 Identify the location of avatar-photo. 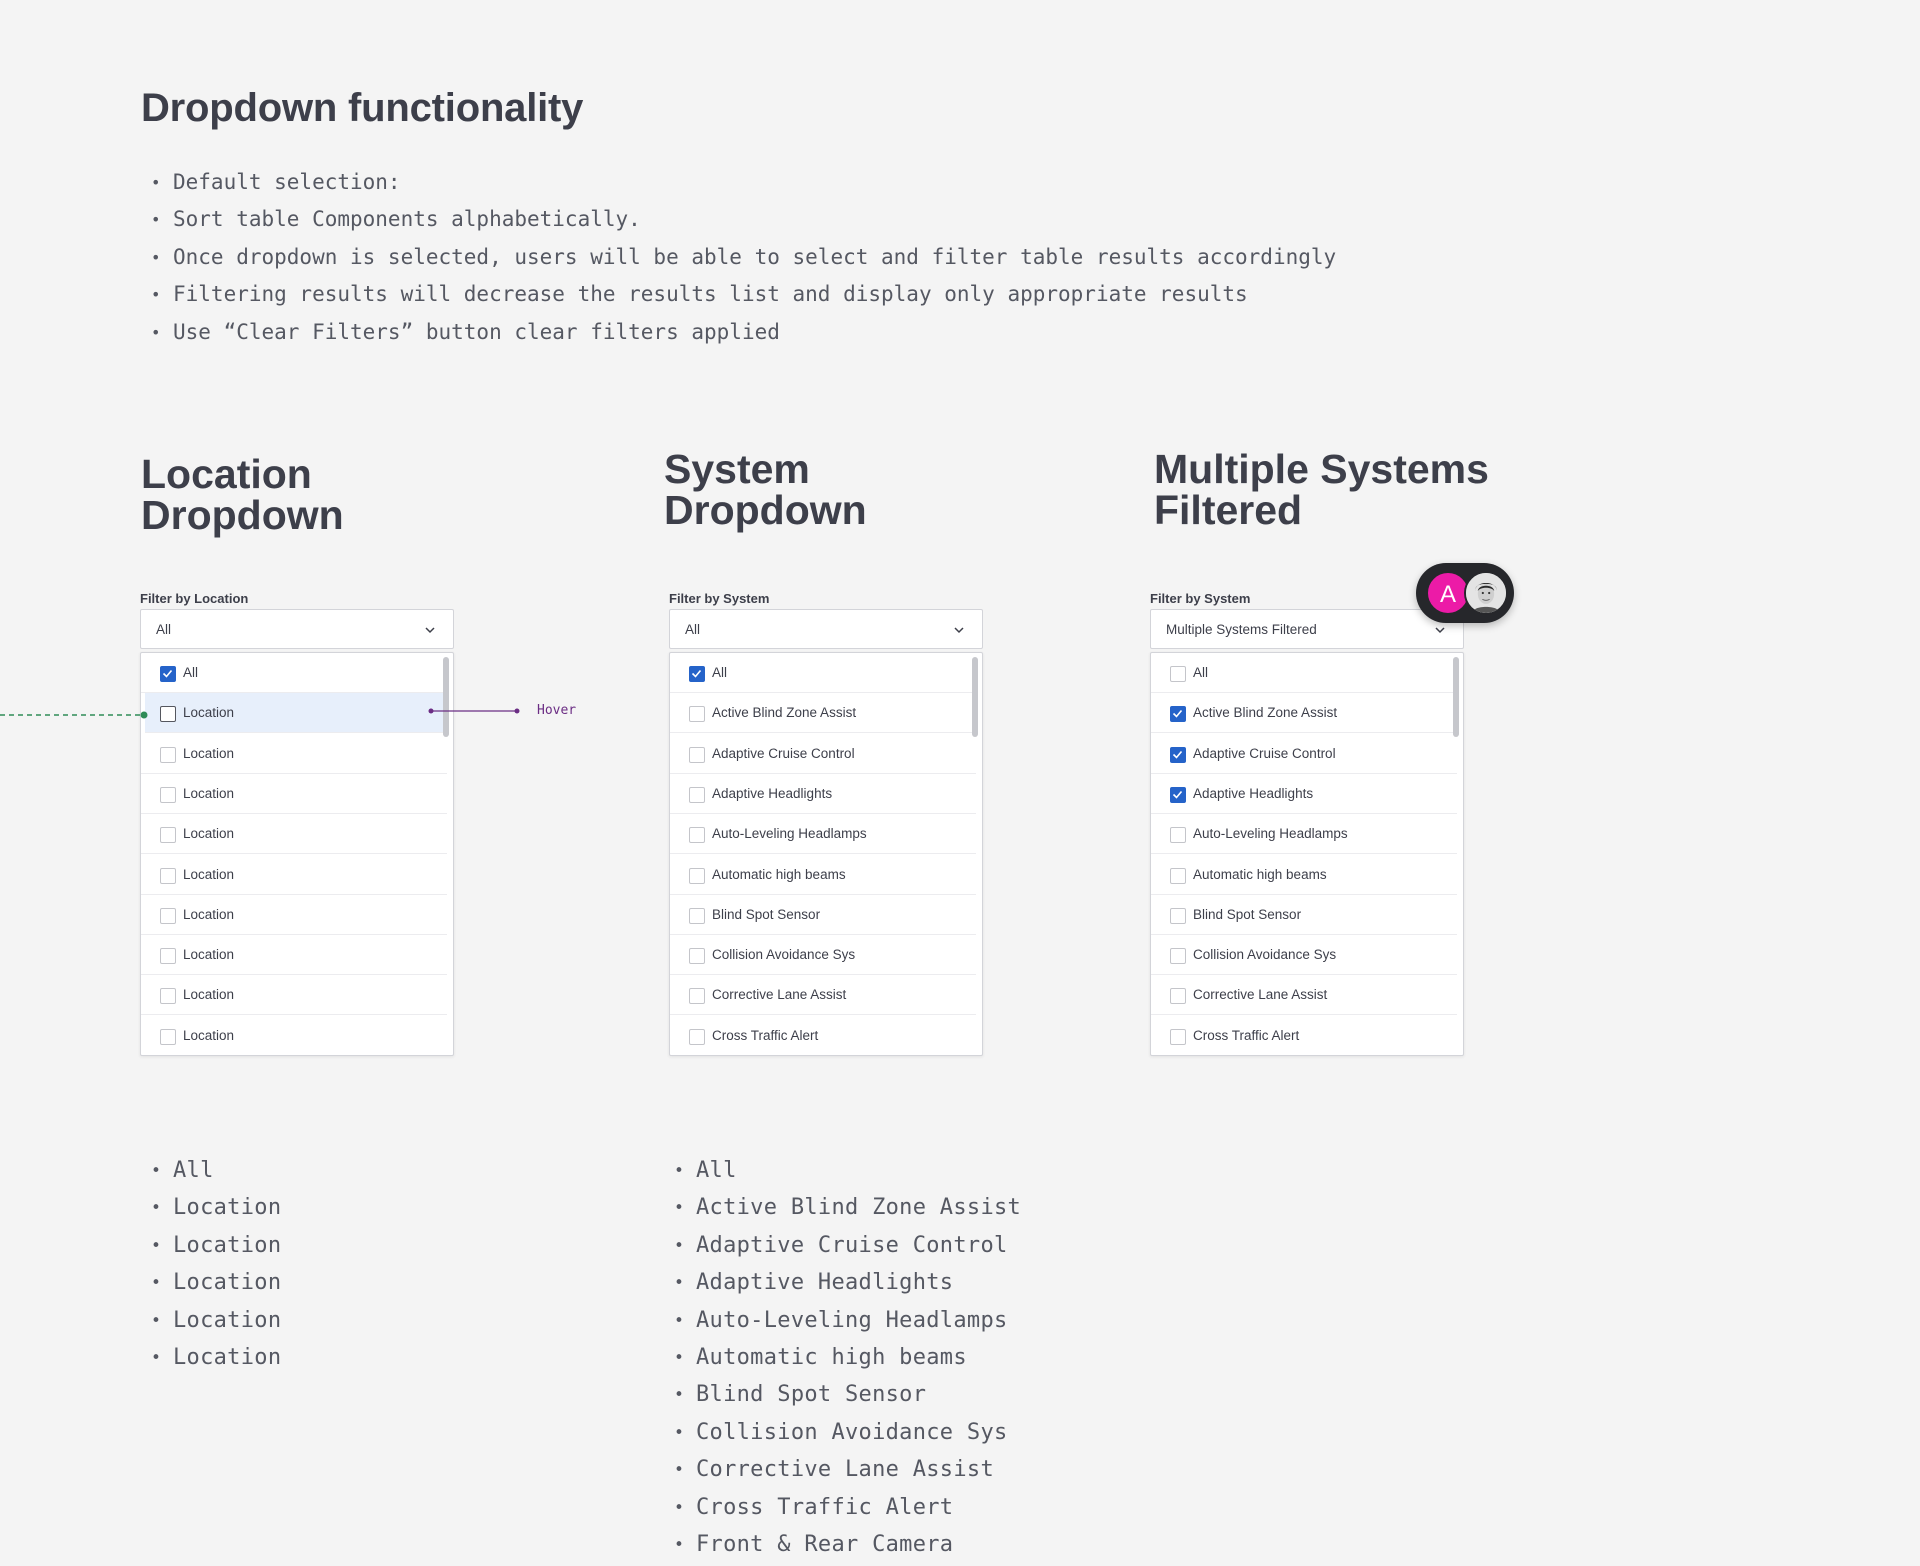
(1486, 593).